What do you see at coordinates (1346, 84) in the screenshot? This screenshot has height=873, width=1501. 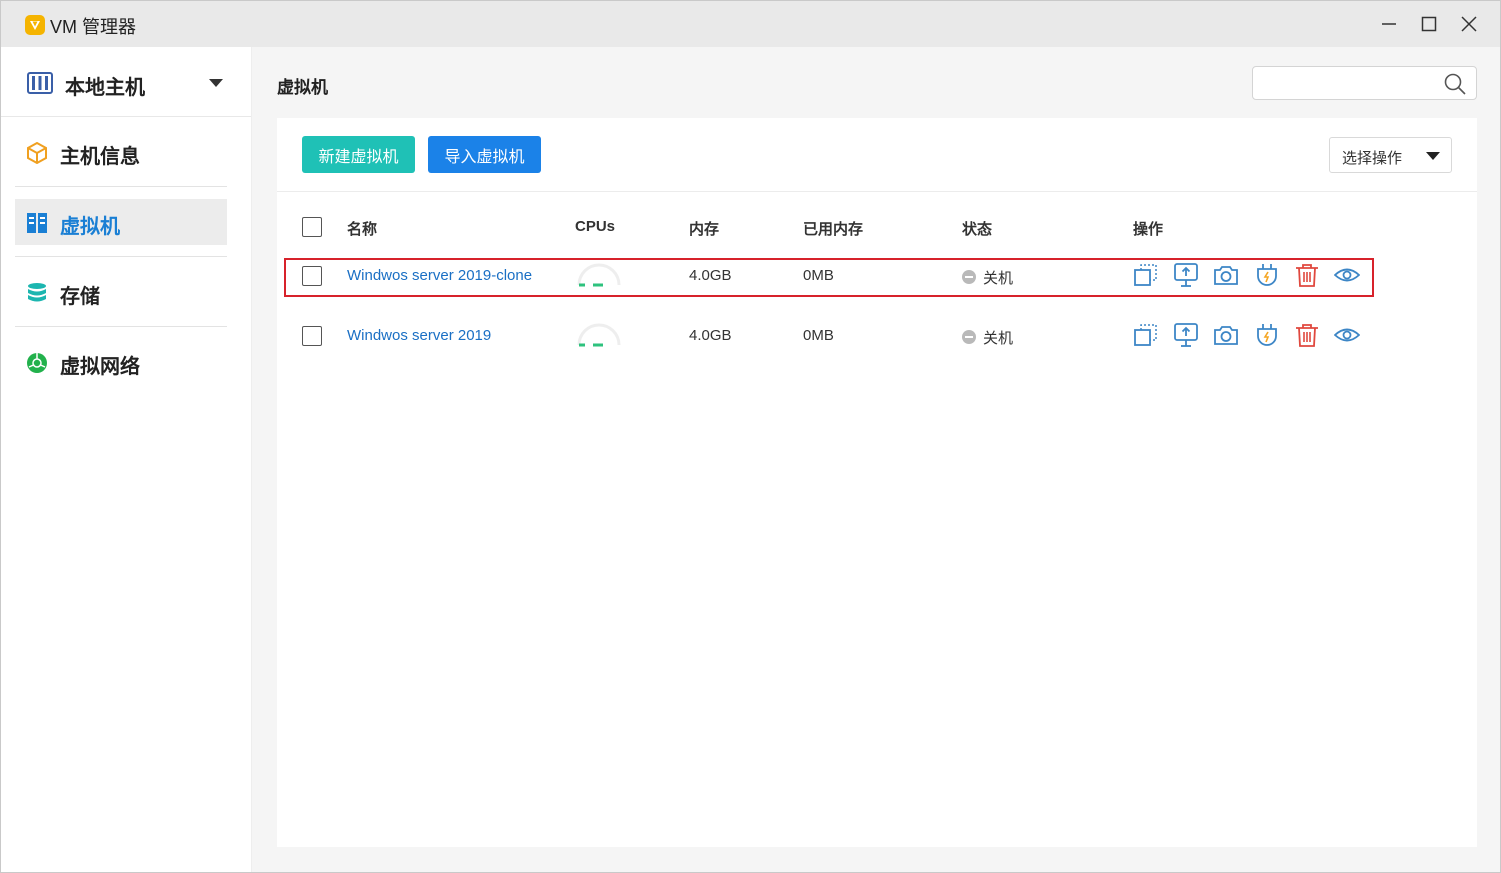 I see `search-input` at bounding box center [1346, 84].